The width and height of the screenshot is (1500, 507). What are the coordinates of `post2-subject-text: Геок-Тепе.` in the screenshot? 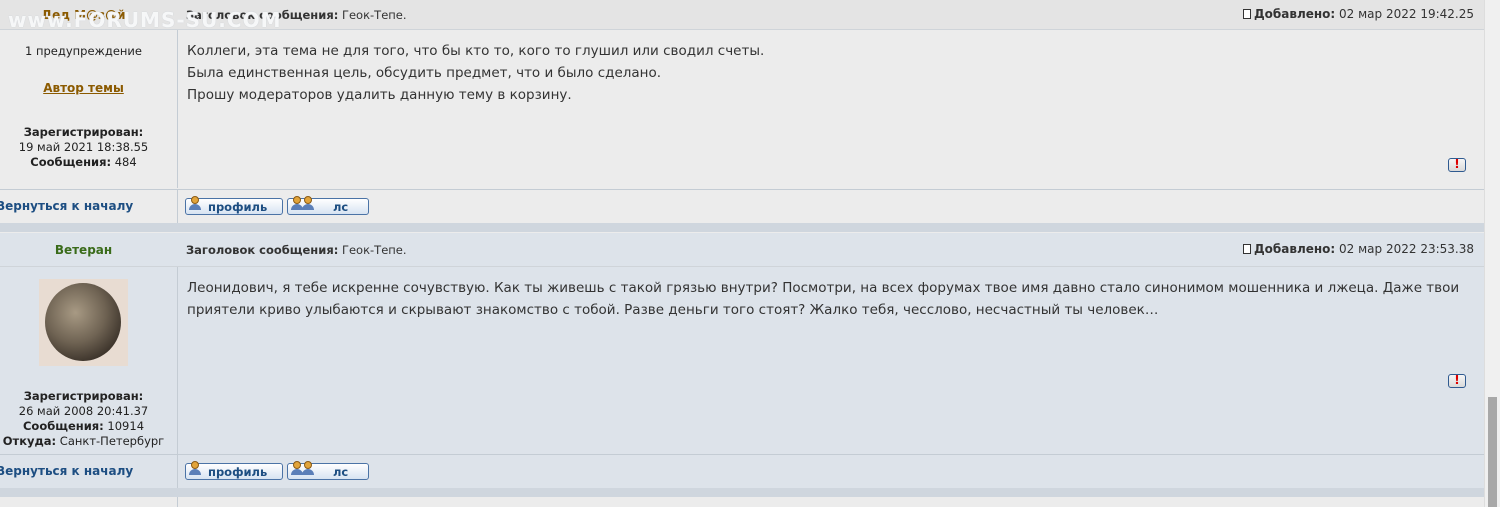 It's located at (374, 250).